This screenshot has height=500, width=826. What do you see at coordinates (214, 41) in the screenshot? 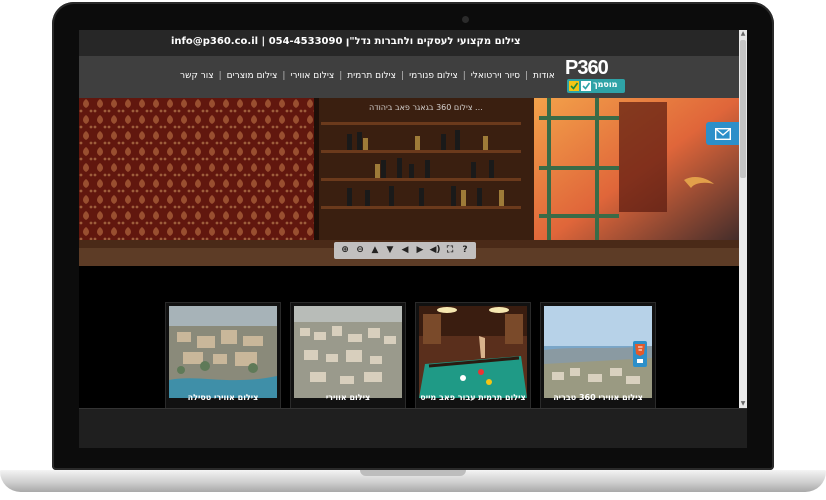
I see `email-link: info@p360.co.il` at bounding box center [214, 41].